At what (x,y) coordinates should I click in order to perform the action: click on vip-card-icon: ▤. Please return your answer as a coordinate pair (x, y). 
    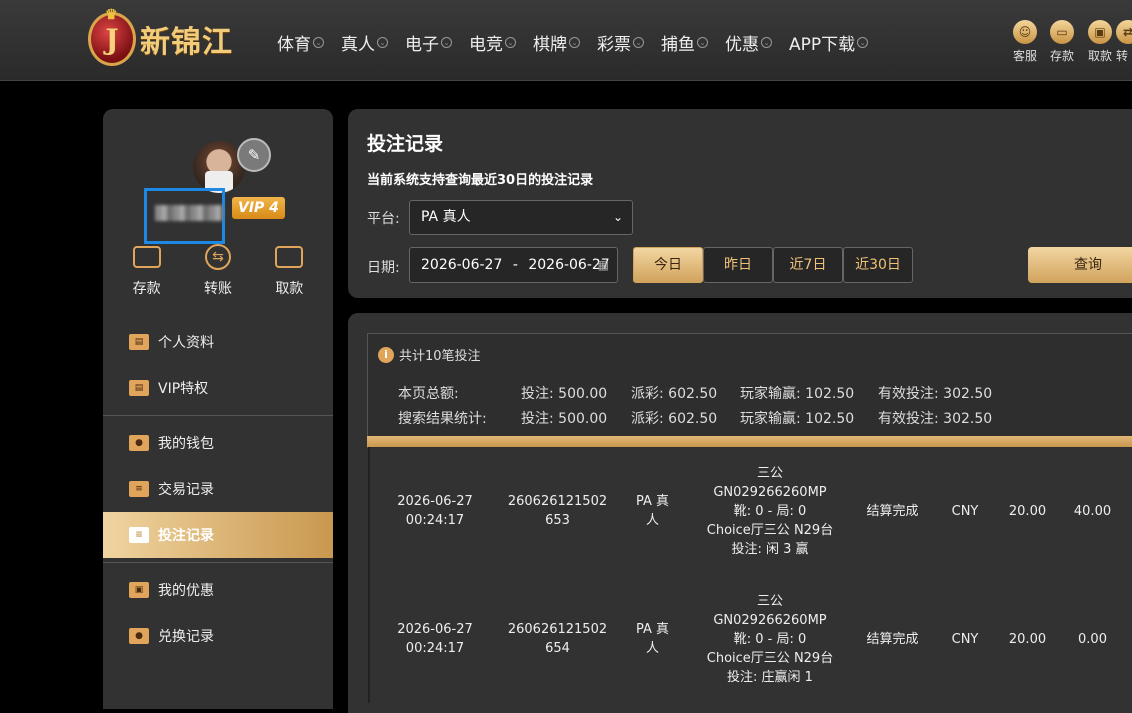
    Looking at the image, I should click on (139, 388).